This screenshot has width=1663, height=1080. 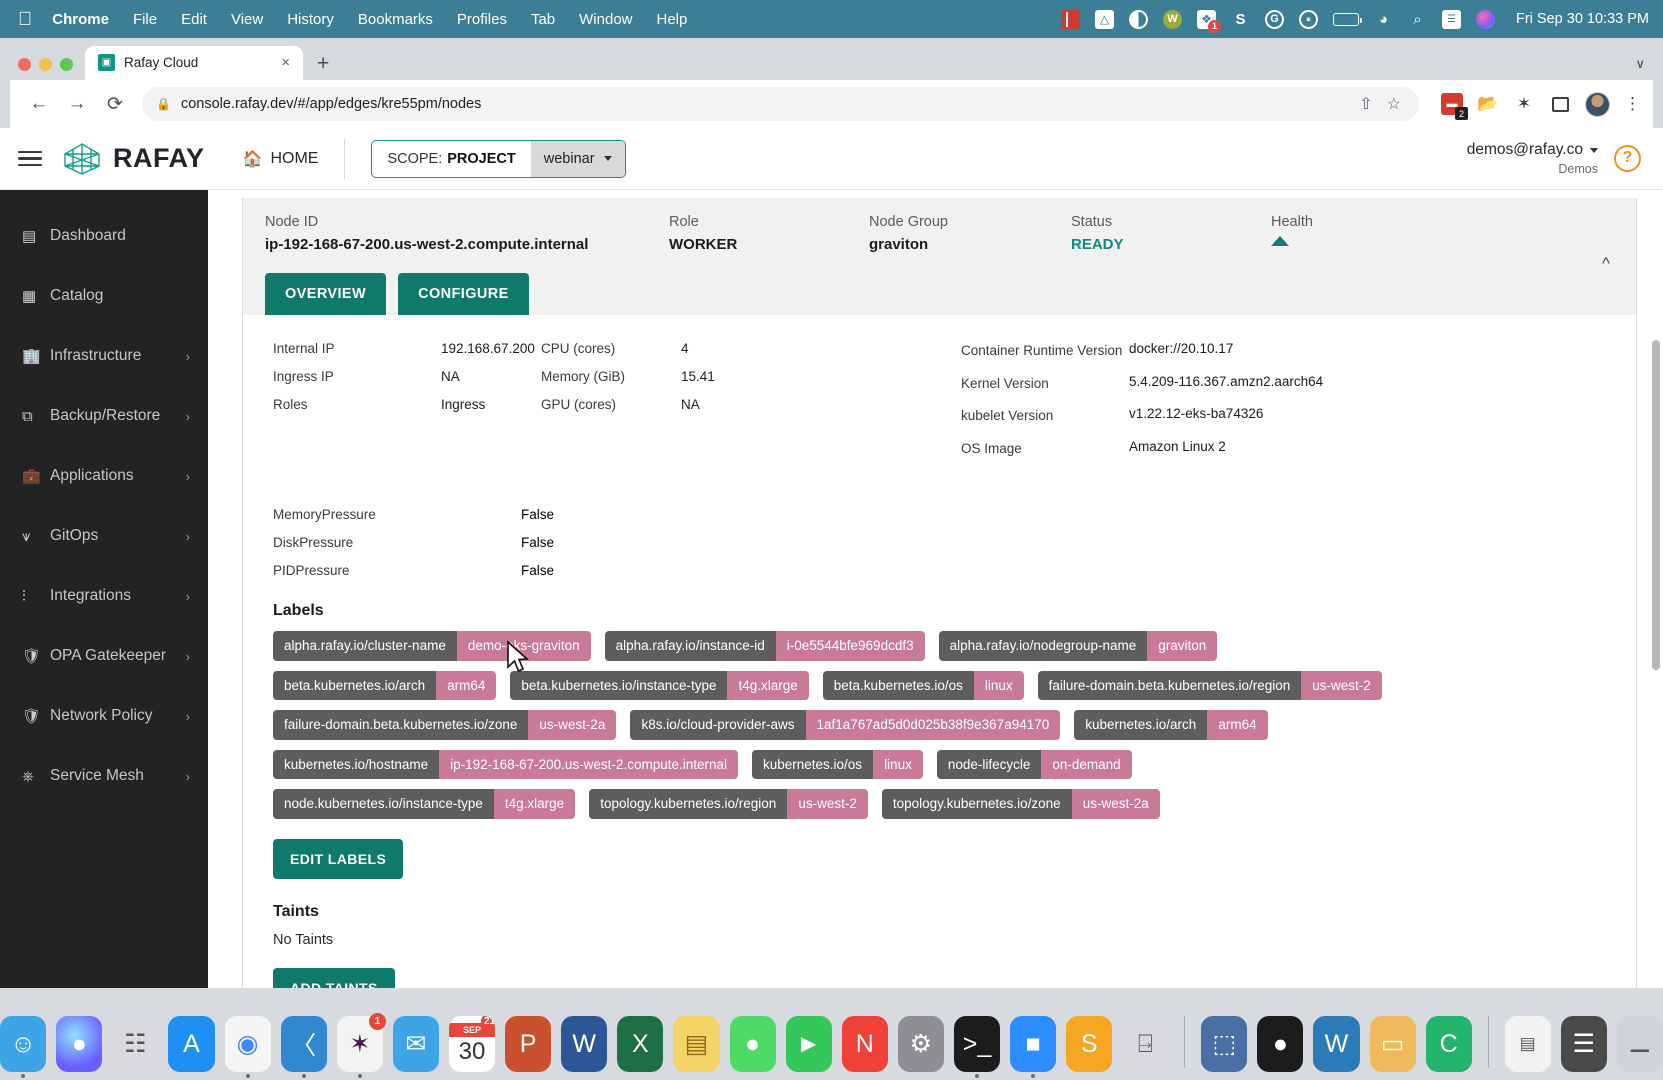 What do you see at coordinates (1274, 19) in the screenshot?
I see `grammarly-g-icon: G` at bounding box center [1274, 19].